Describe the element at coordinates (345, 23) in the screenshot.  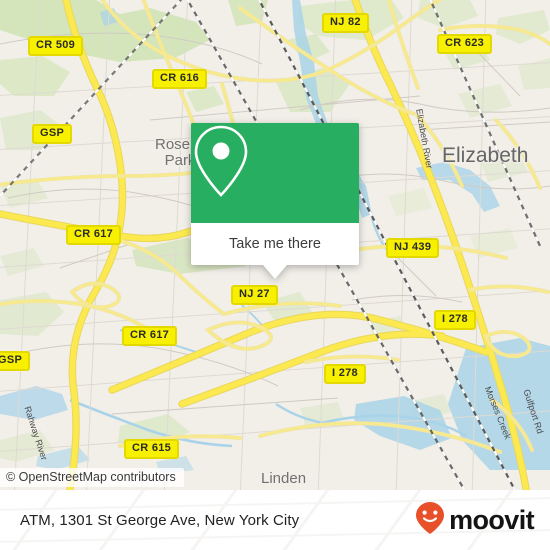
I see `road-shield-nj-82: NJ 82` at that location.